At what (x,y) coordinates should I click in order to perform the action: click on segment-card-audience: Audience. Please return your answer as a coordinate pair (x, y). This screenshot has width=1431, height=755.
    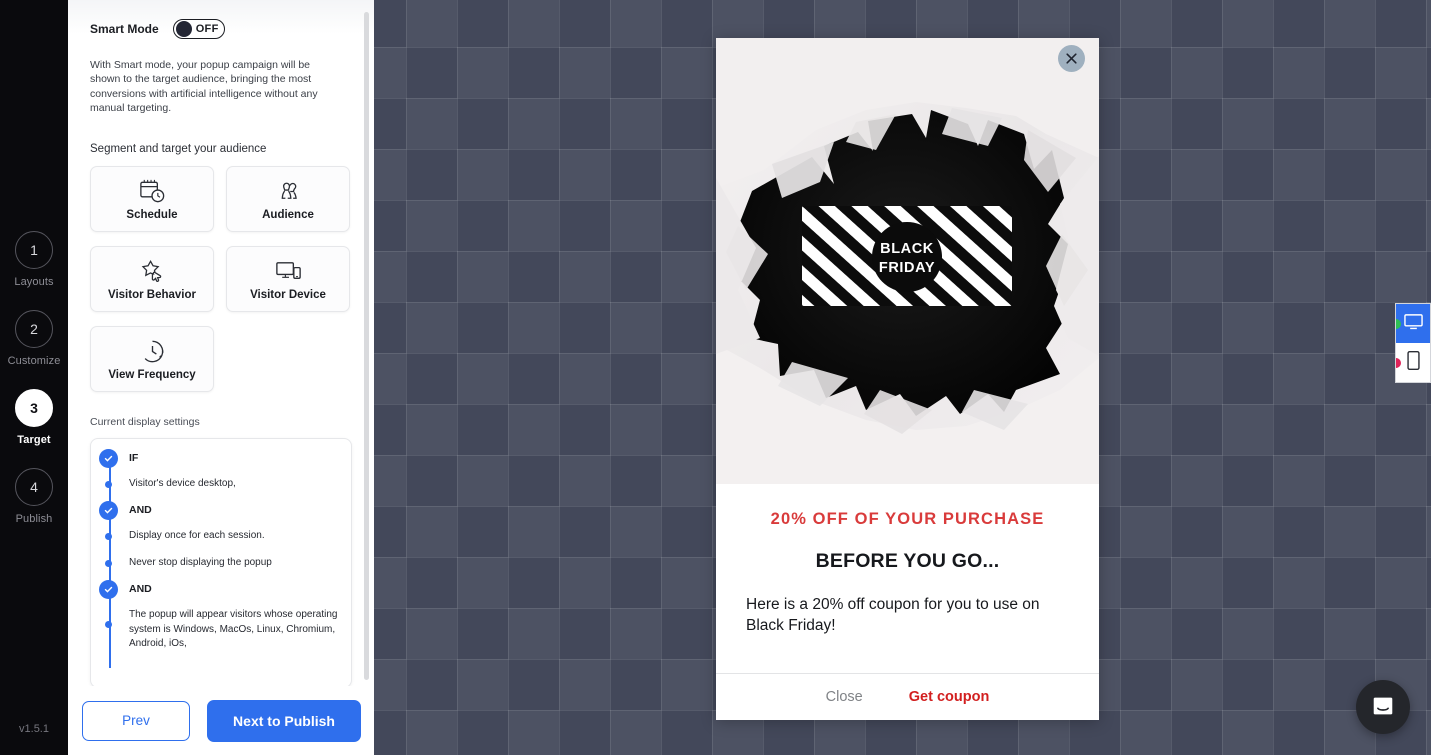
    Looking at the image, I should click on (288, 198).